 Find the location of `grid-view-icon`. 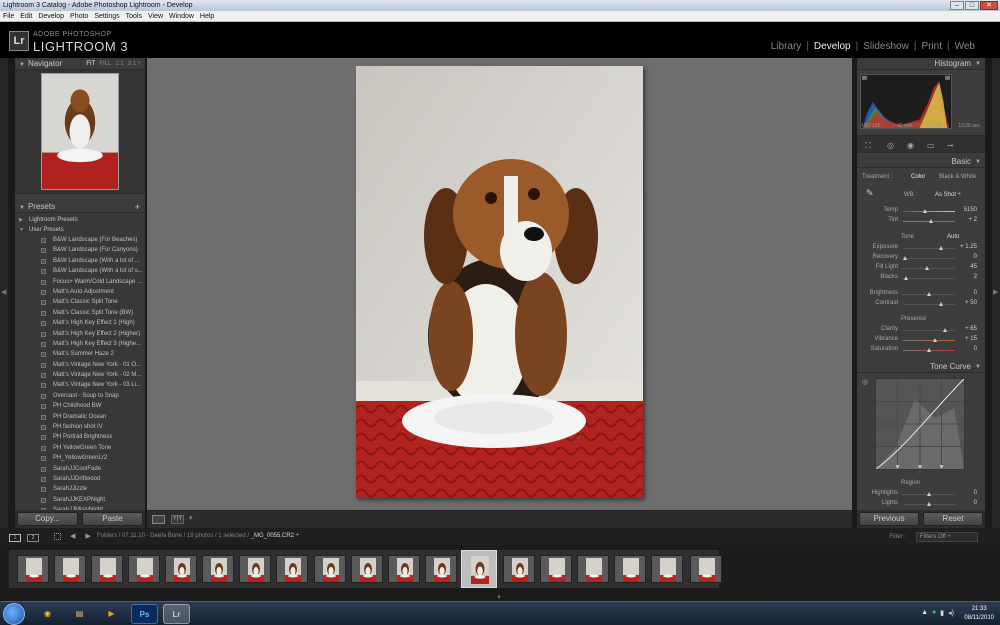

grid-view-icon is located at coordinates (57, 536).